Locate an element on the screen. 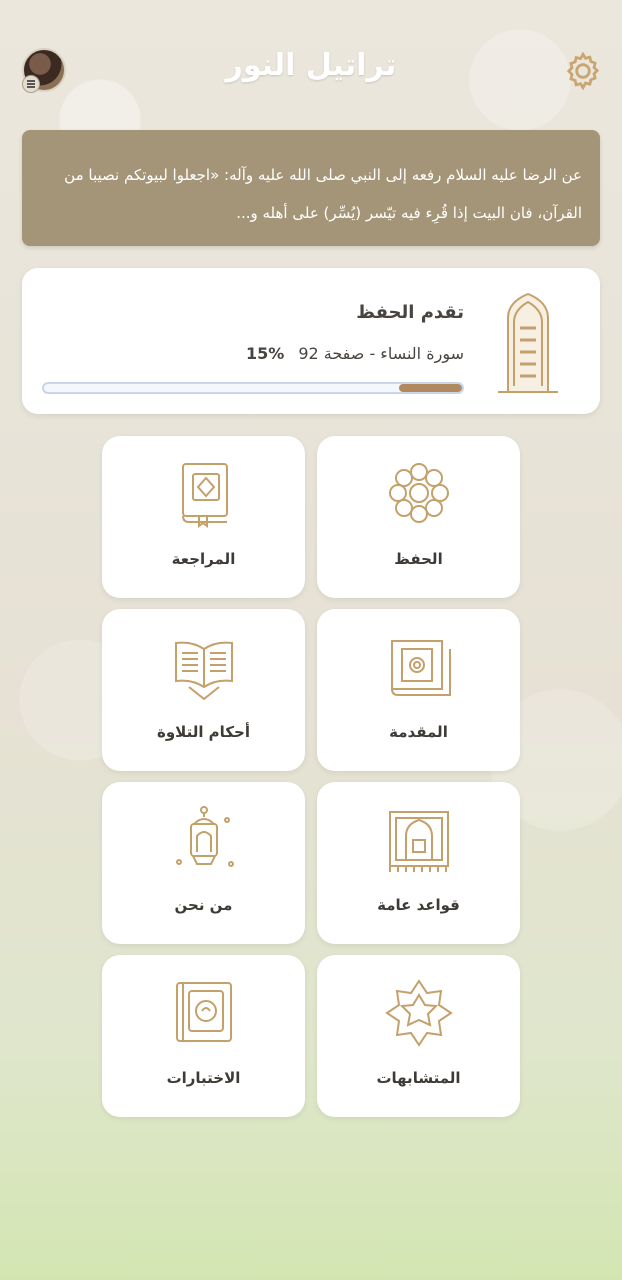 This screenshot has width=622, height=1280. tile-label: قواعد عامة is located at coordinates (418, 905).